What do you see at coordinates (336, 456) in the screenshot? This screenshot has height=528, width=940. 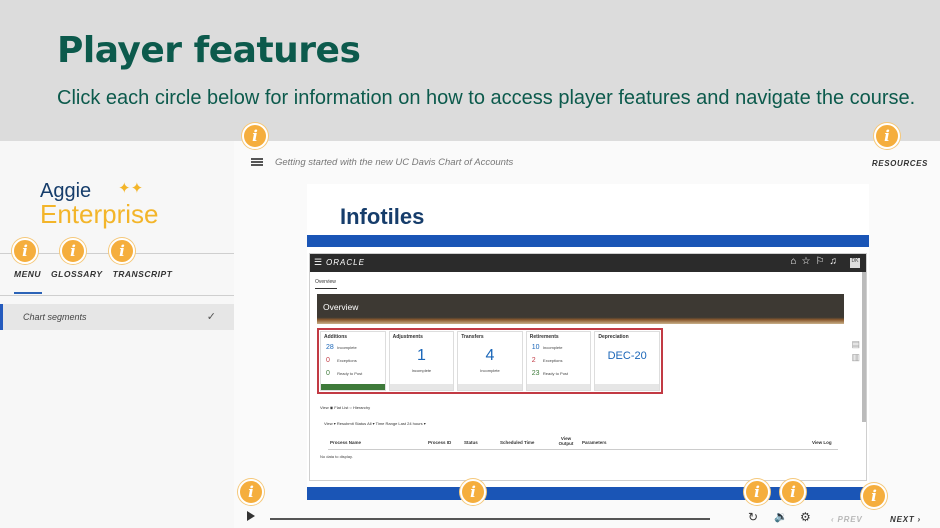 I see `empty-message: No data to display.` at bounding box center [336, 456].